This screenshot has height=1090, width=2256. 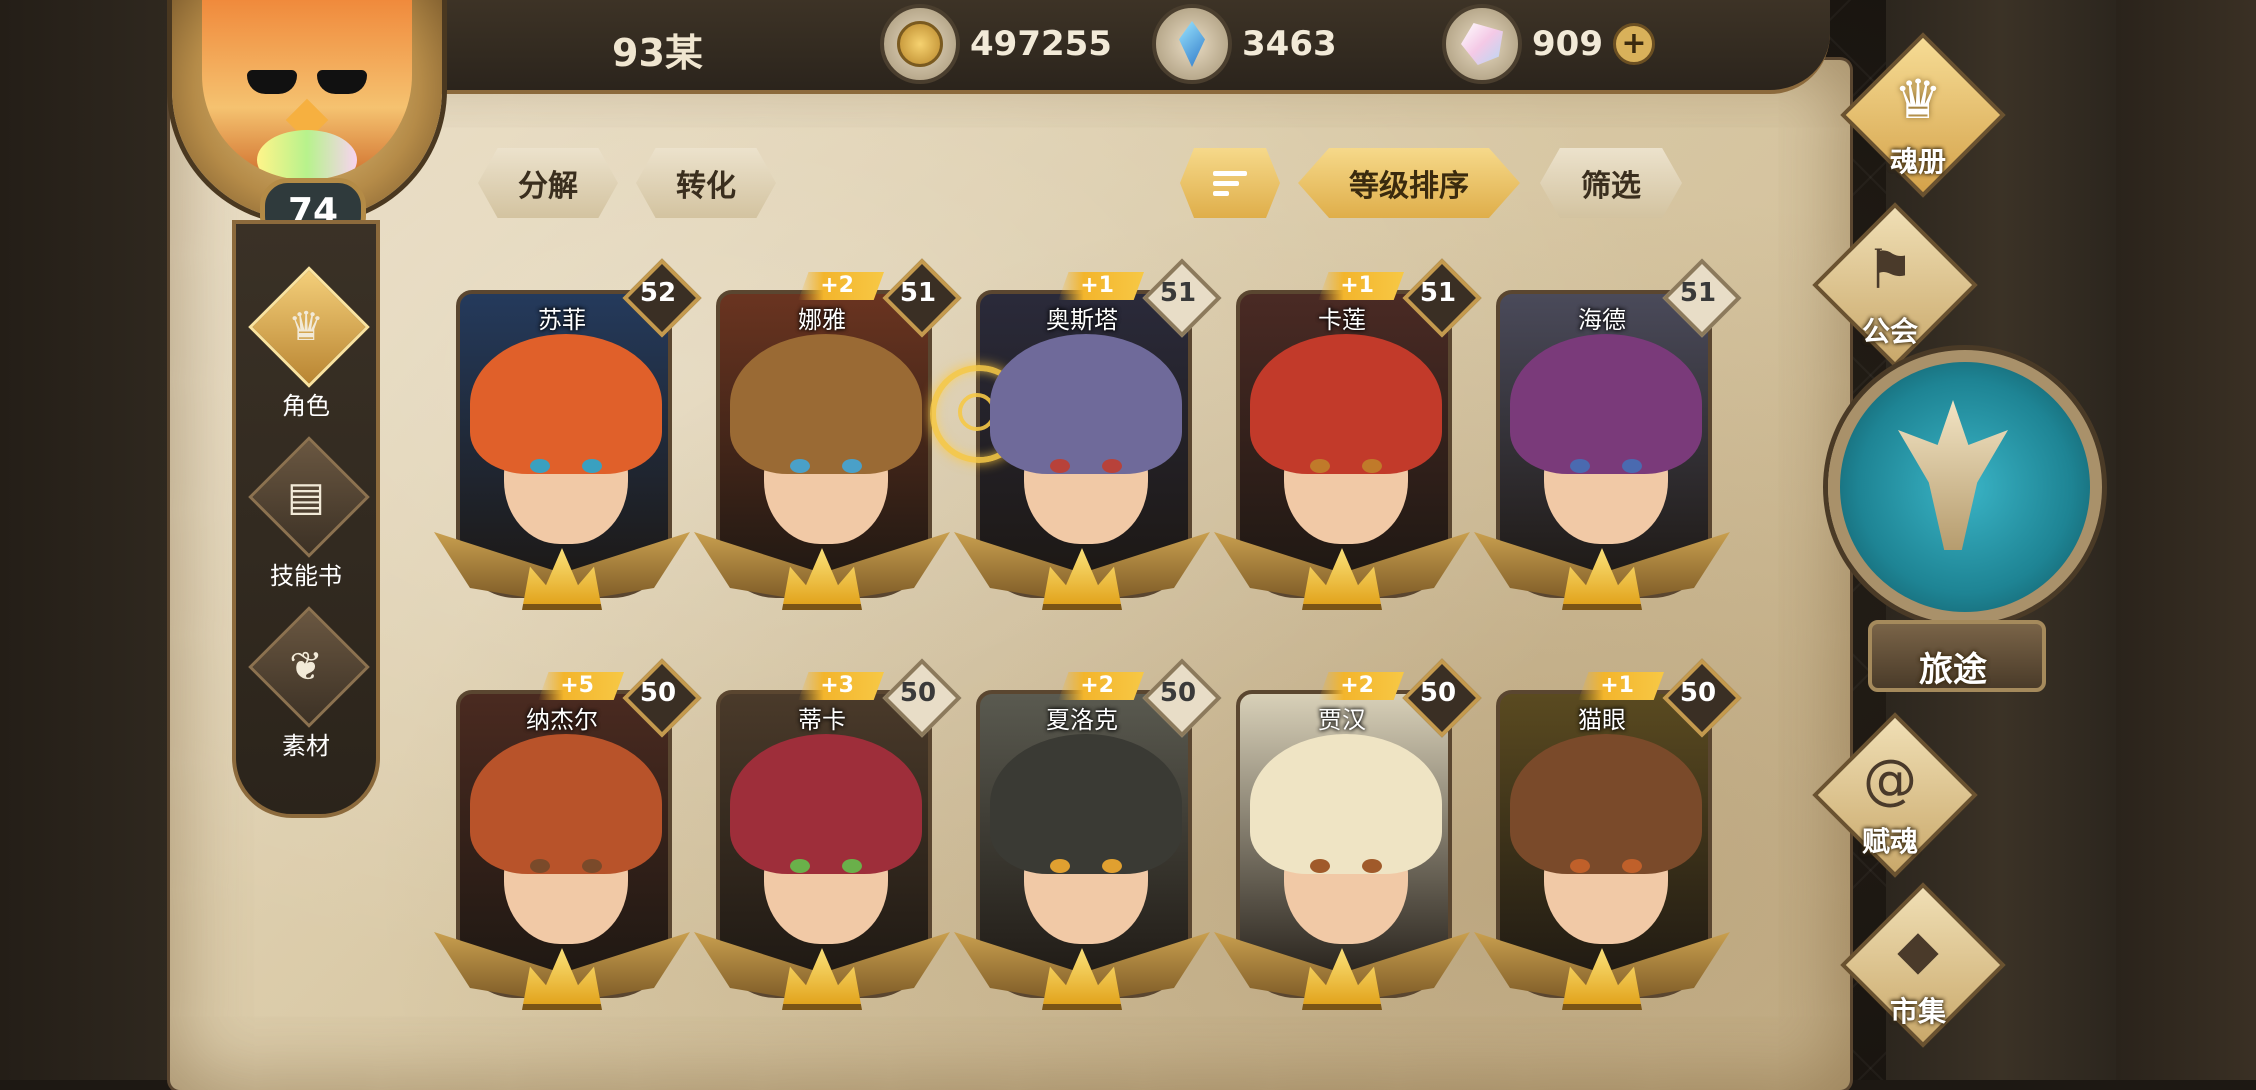 I want to click on category-sidebar: ♛ 角色 ▤ 技能书 ❦ 素材, so click(x=306, y=519).